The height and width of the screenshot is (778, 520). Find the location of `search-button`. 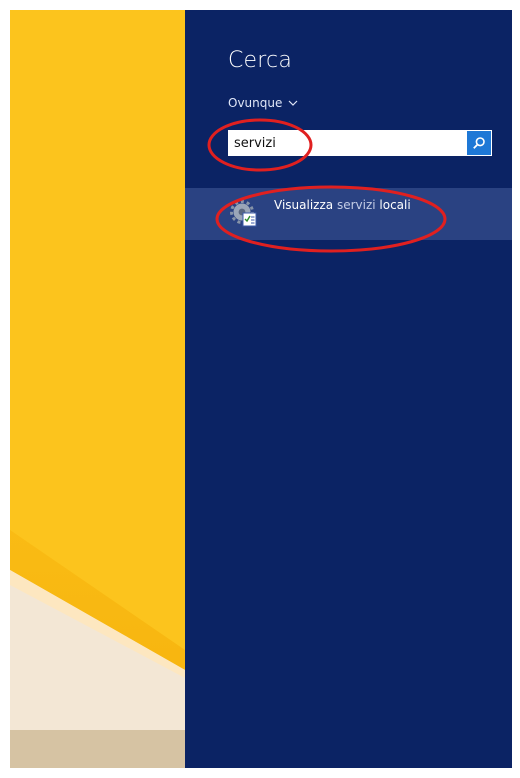

search-button is located at coordinates (479, 143).